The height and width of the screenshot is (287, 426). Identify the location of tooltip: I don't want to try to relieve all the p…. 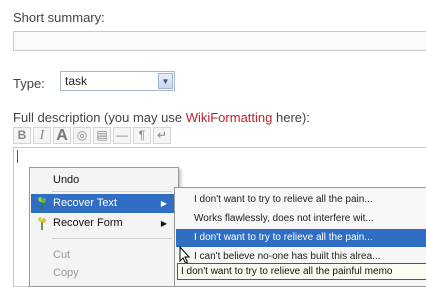
(301, 271).